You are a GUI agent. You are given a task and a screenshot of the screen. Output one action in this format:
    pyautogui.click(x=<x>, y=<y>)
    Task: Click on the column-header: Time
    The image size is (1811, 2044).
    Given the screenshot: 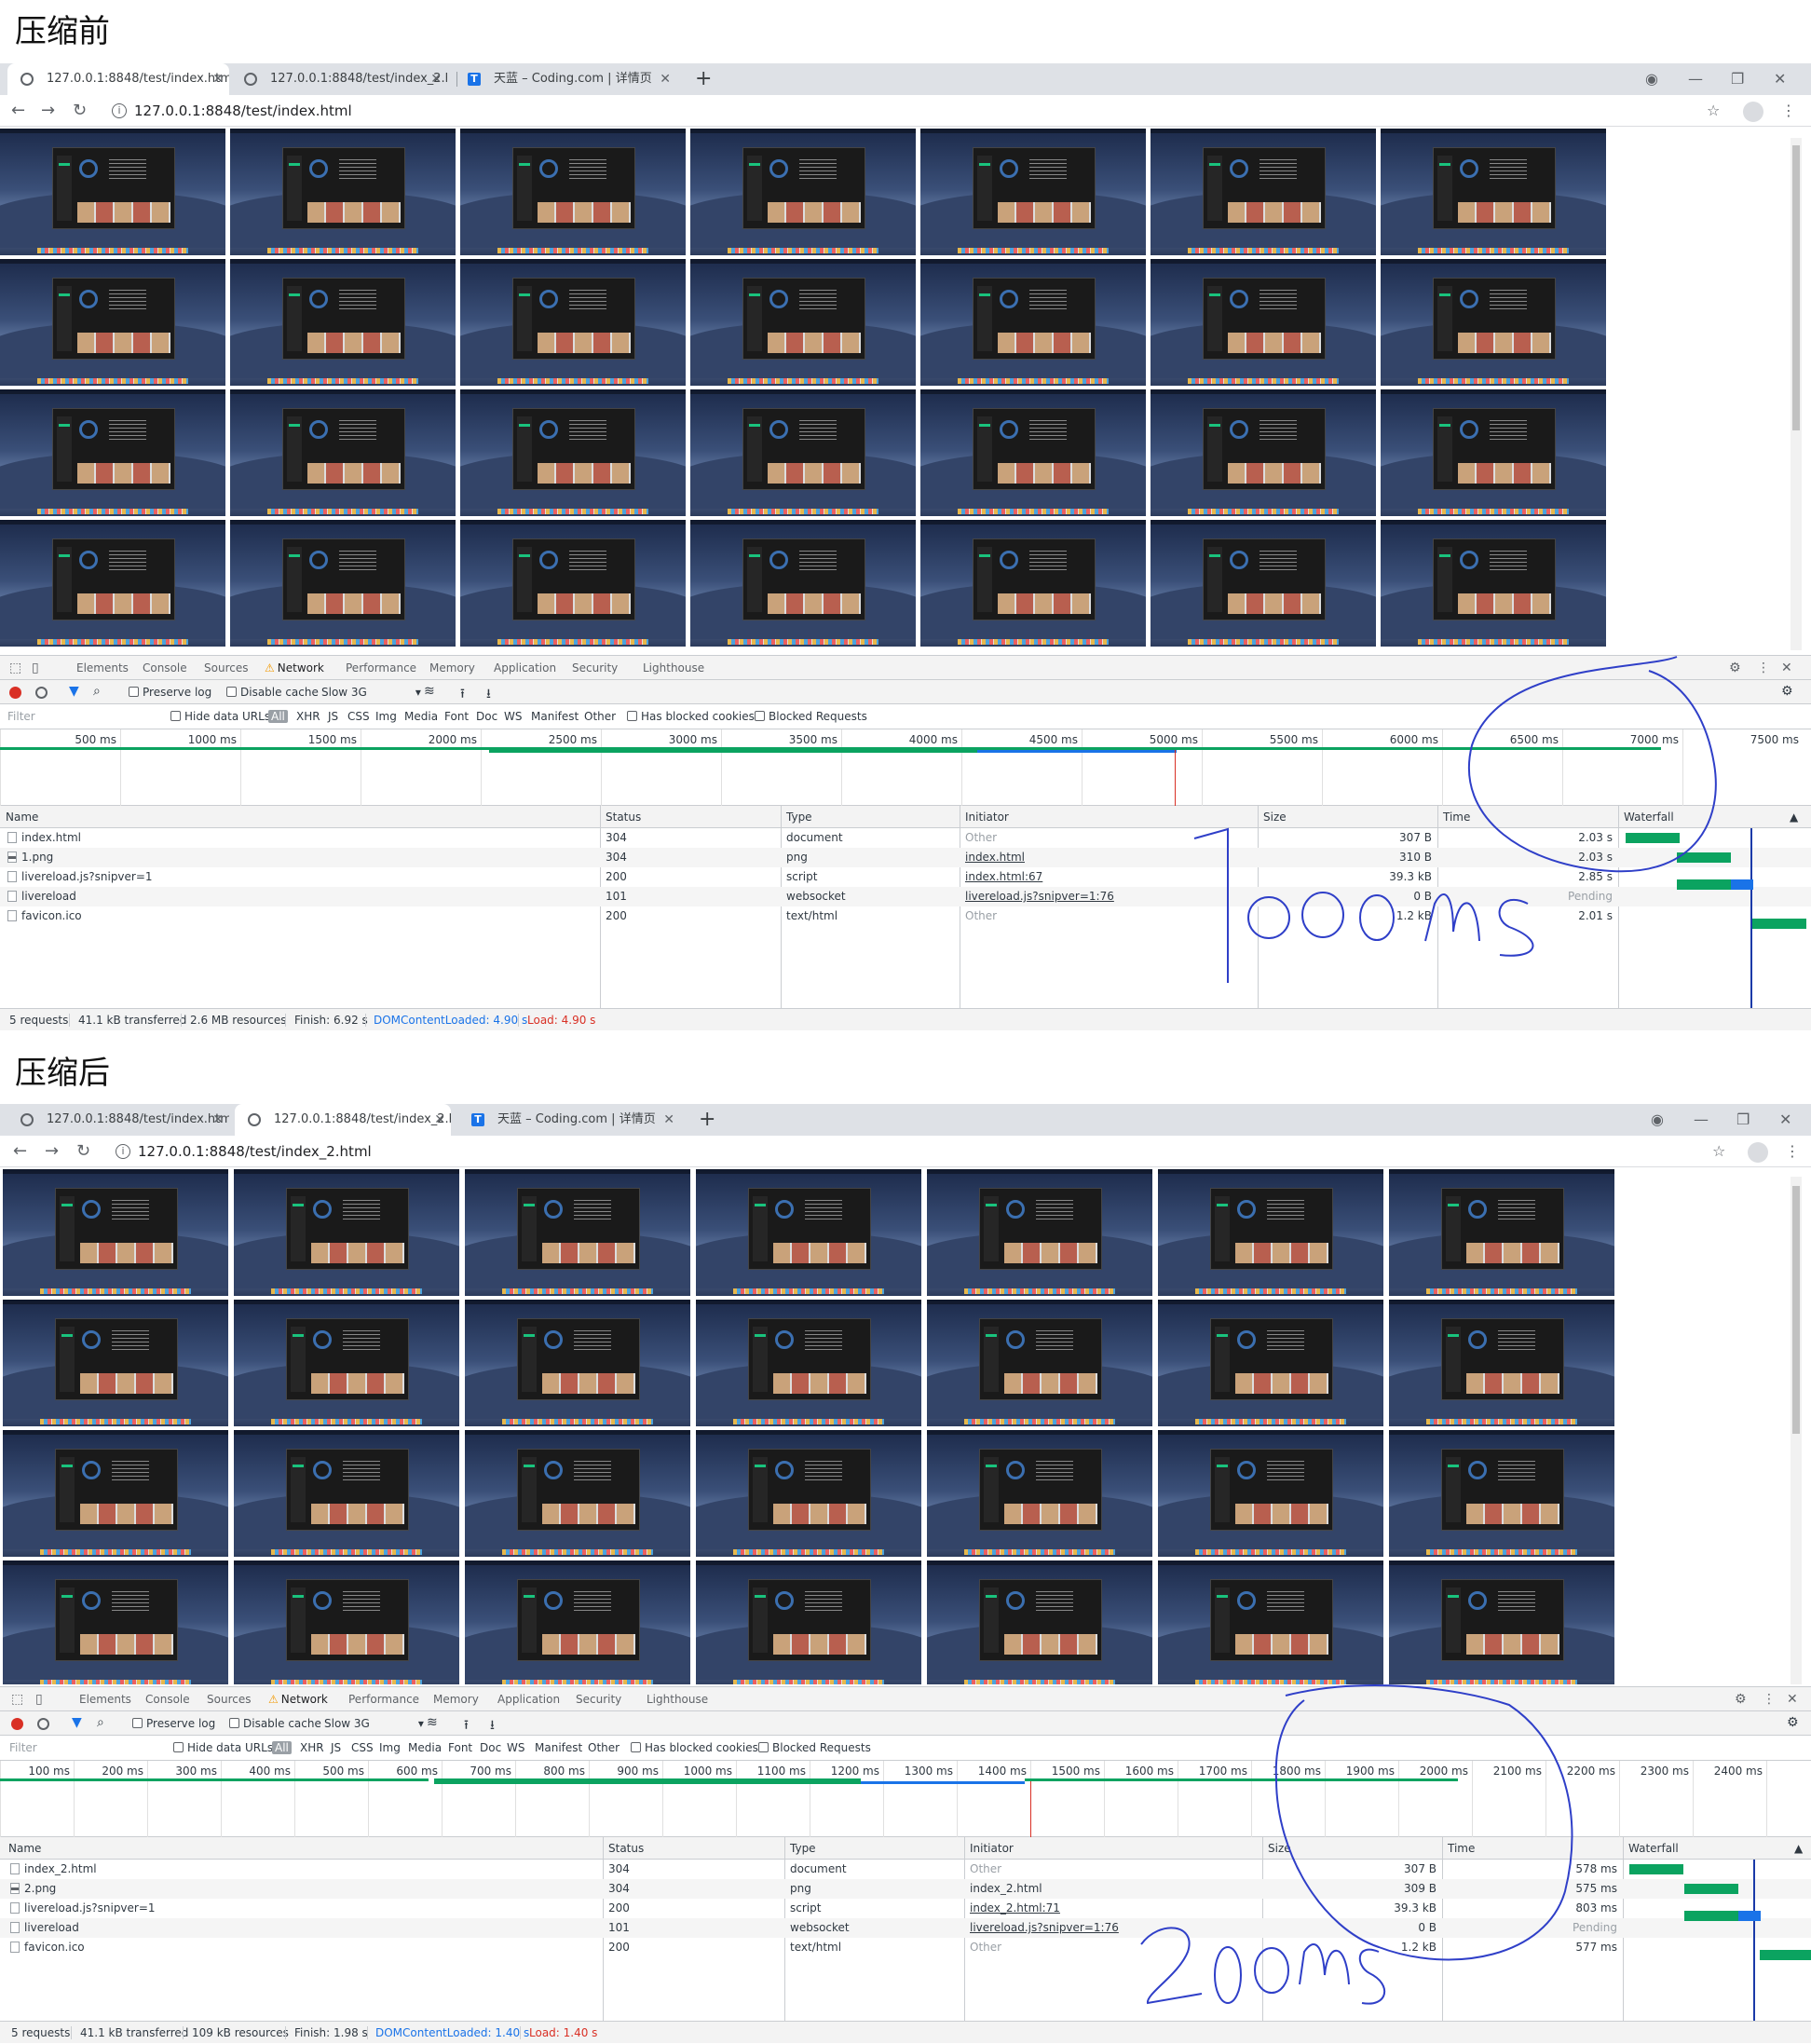 What is the action you would take?
    pyautogui.click(x=1453, y=817)
    